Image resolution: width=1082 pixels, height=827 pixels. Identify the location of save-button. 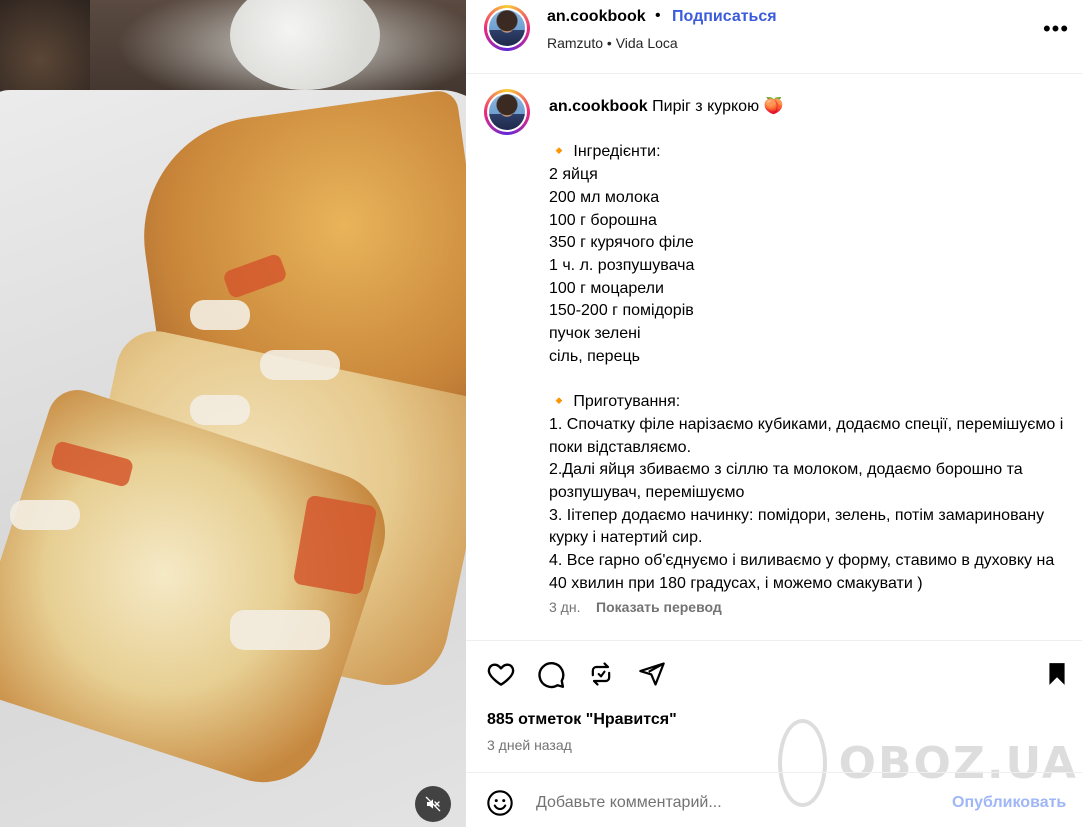
(1057, 674).